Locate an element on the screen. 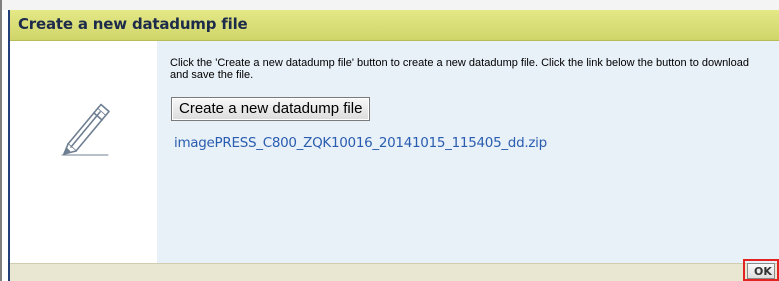  icon-panel is located at coordinates (83, 152).